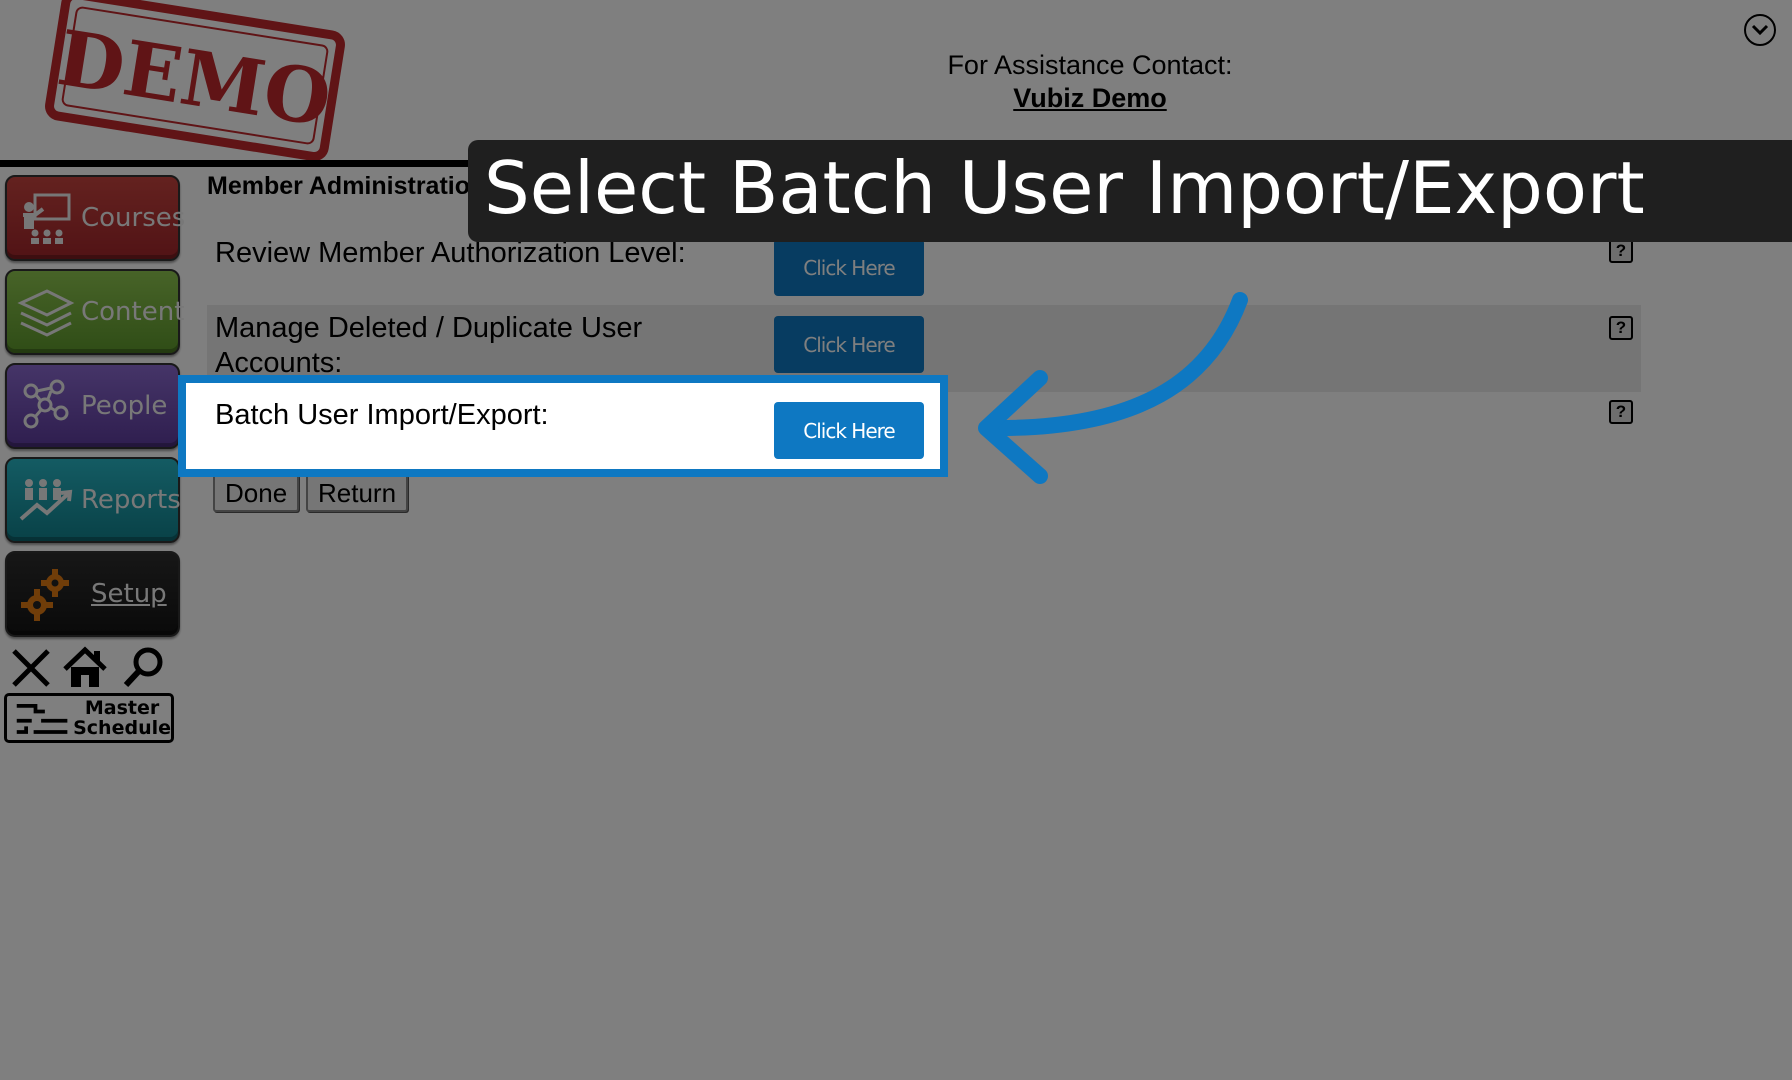 This screenshot has width=1792, height=1080. I want to click on callout-text: Select Batch User Import/Export, so click(1064, 188).